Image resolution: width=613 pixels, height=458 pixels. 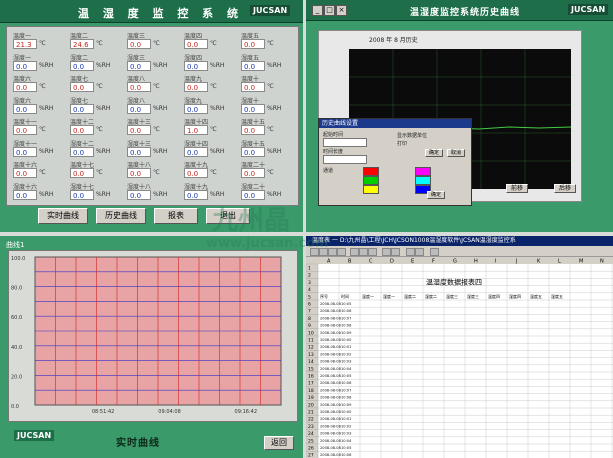 What do you see at coordinates (341, 10) in the screenshot?
I see `close-icon: ×` at bounding box center [341, 10].